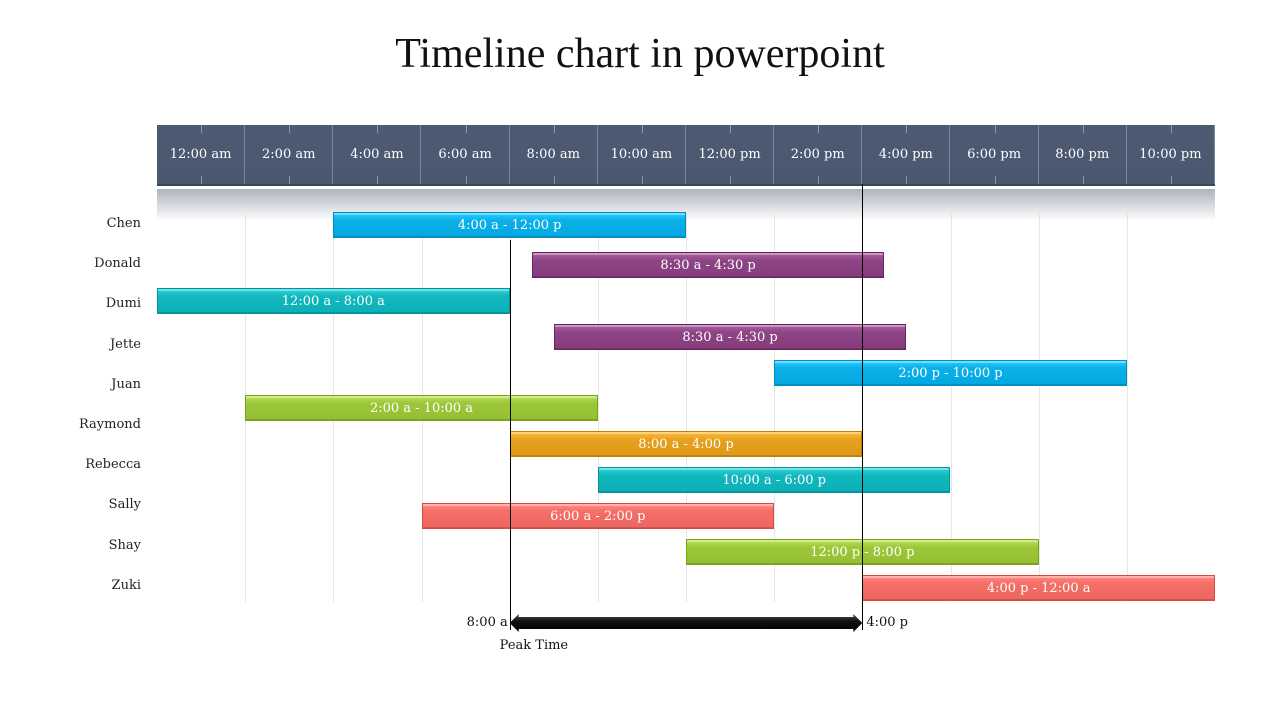  What do you see at coordinates (487, 622) in the screenshot?
I see `peak-start-label: 8:00 a` at bounding box center [487, 622].